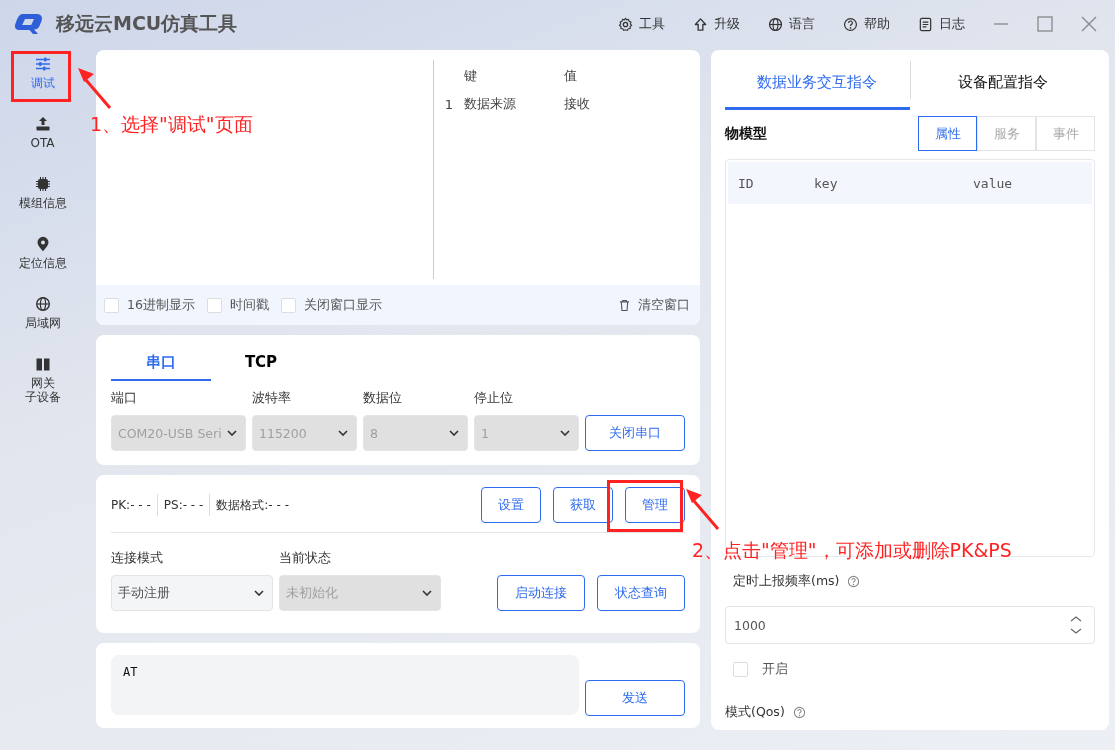 The width and height of the screenshot is (1115, 750). I want to click on upload-icon, so click(42, 124).